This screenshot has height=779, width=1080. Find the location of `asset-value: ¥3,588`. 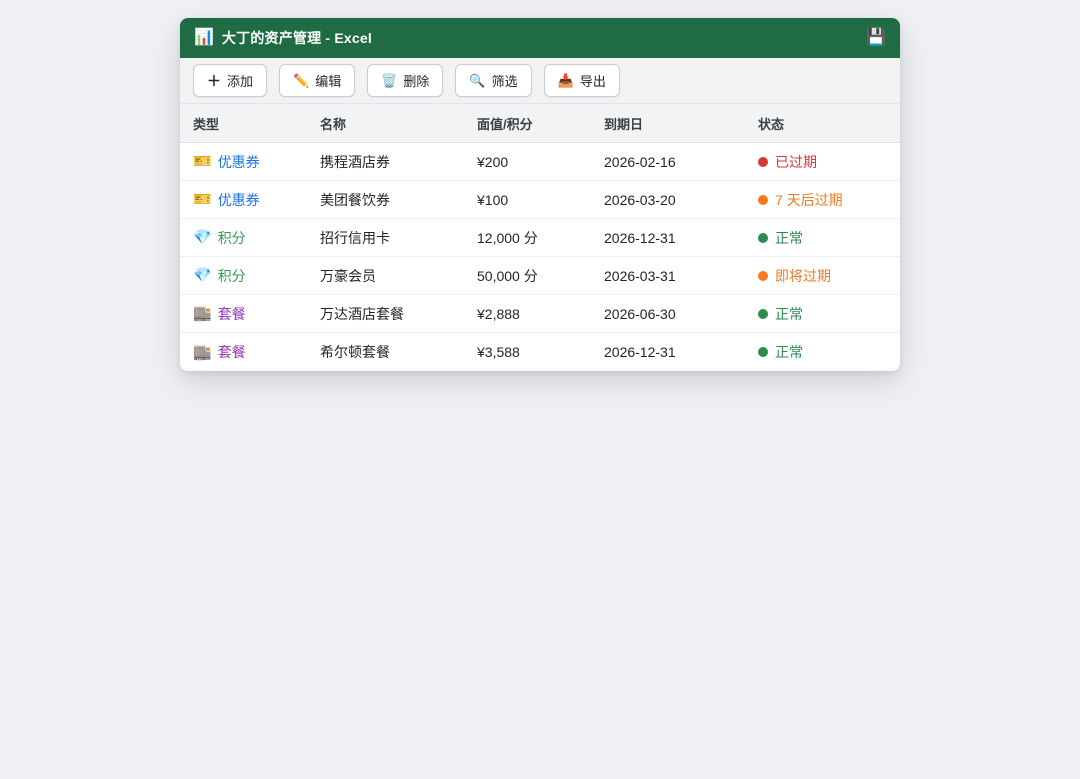

asset-value: ¥3,588 is located at coordinates (498, 352).